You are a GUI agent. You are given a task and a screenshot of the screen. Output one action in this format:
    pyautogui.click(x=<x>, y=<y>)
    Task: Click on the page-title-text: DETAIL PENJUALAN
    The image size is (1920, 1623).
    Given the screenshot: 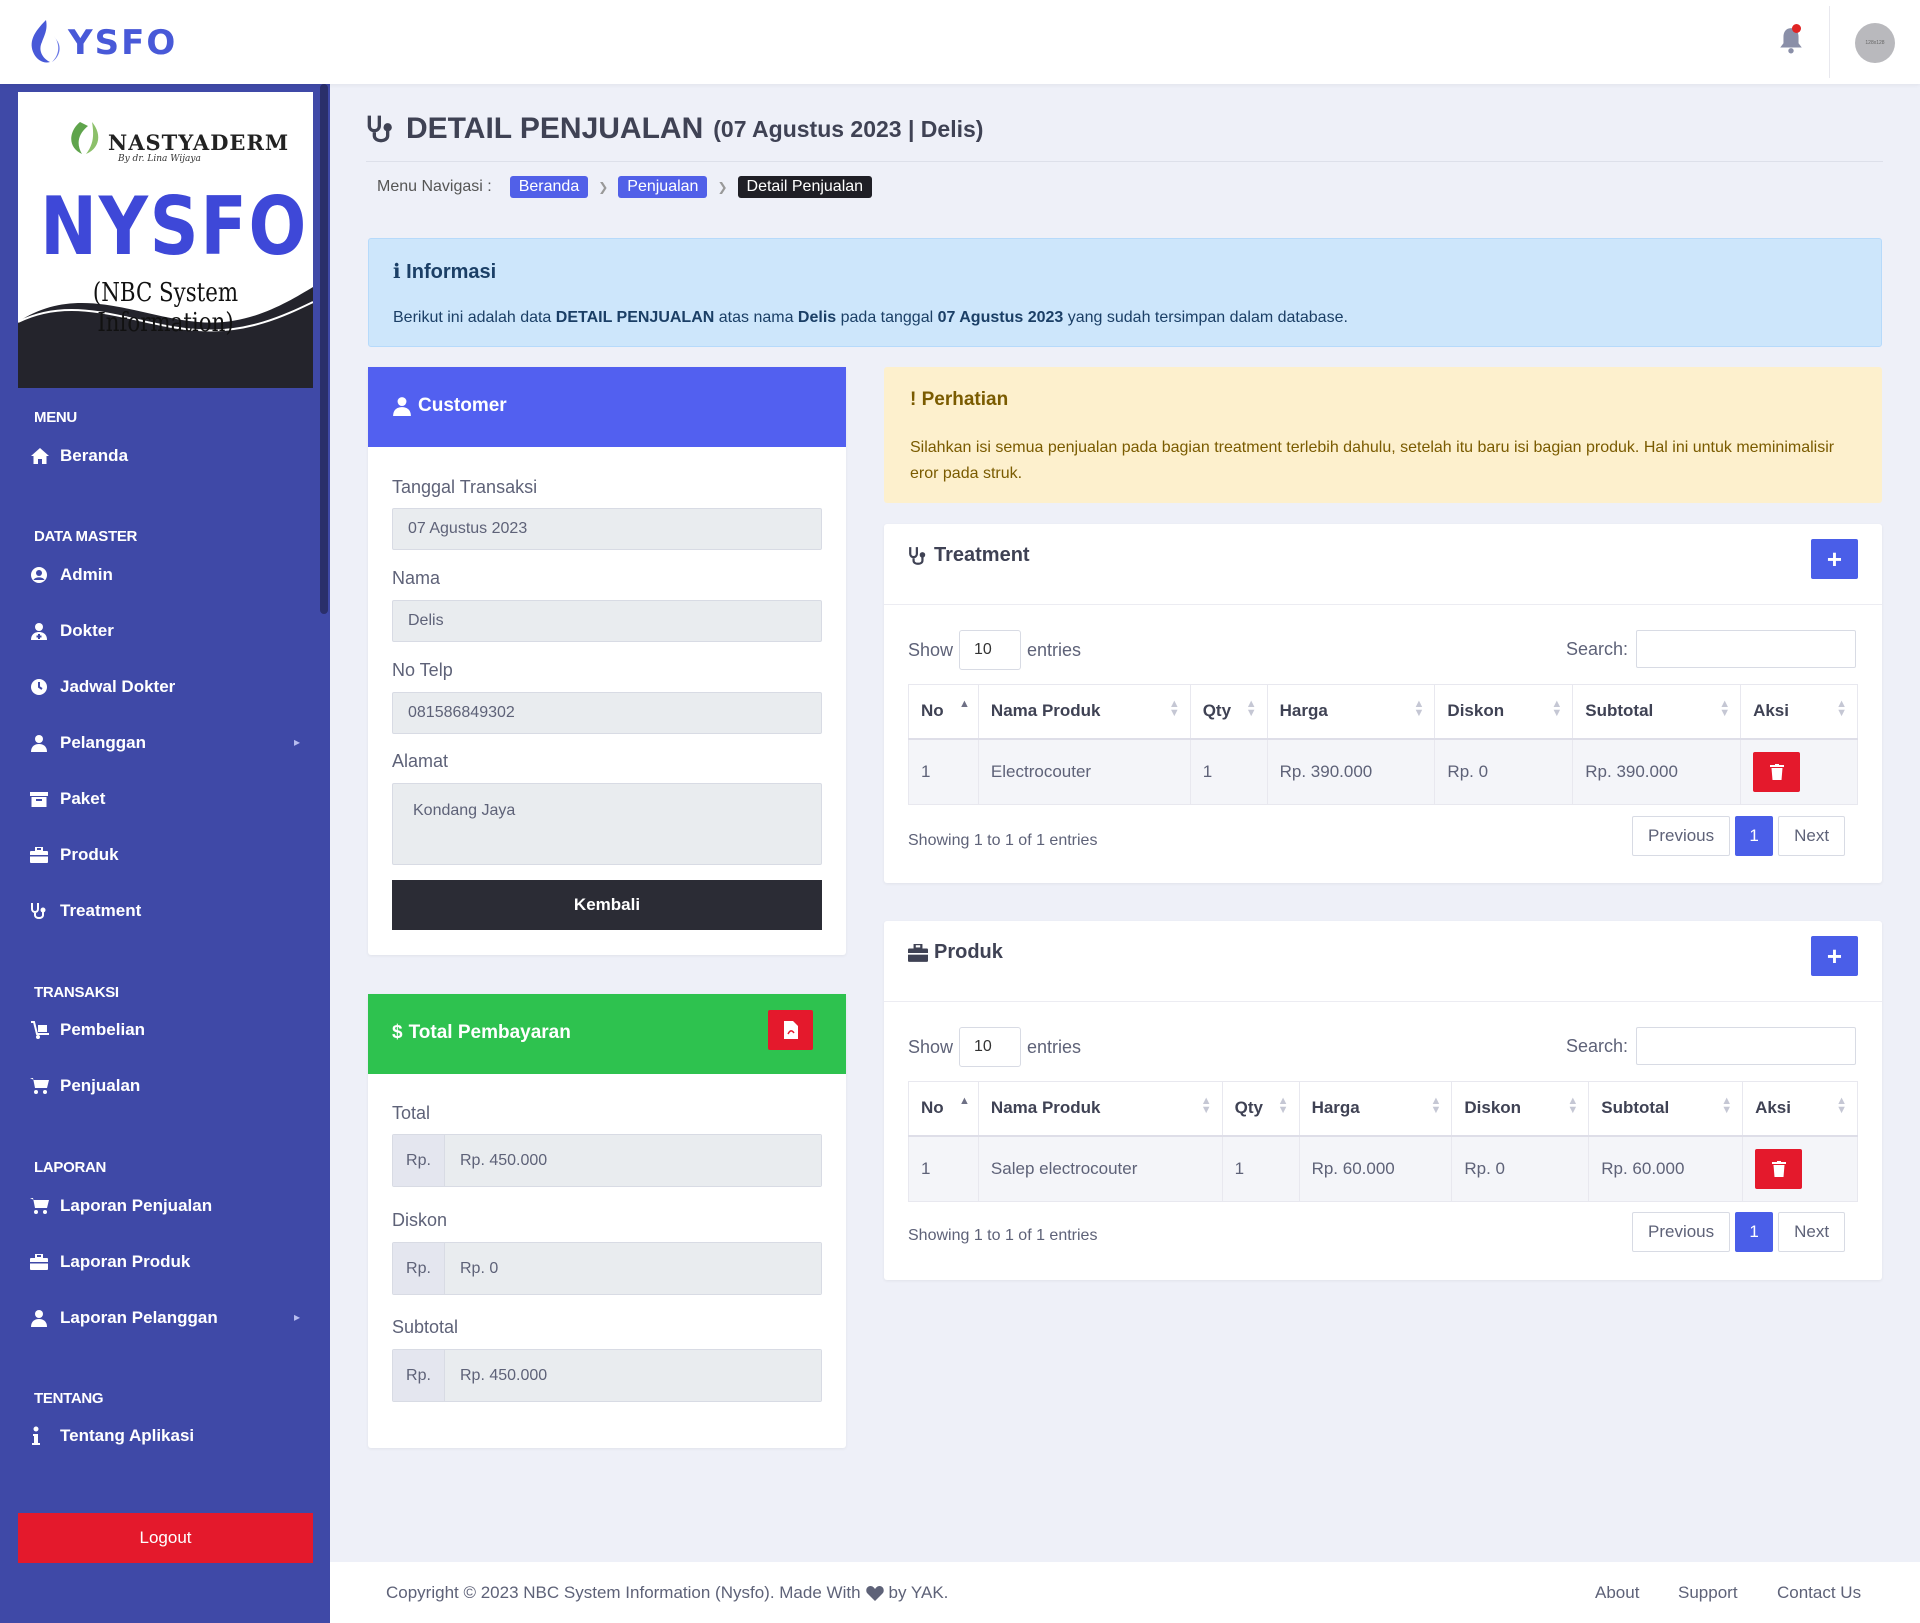 What is the action you would take?
    pyautogui.click(x=555, y=128)
    